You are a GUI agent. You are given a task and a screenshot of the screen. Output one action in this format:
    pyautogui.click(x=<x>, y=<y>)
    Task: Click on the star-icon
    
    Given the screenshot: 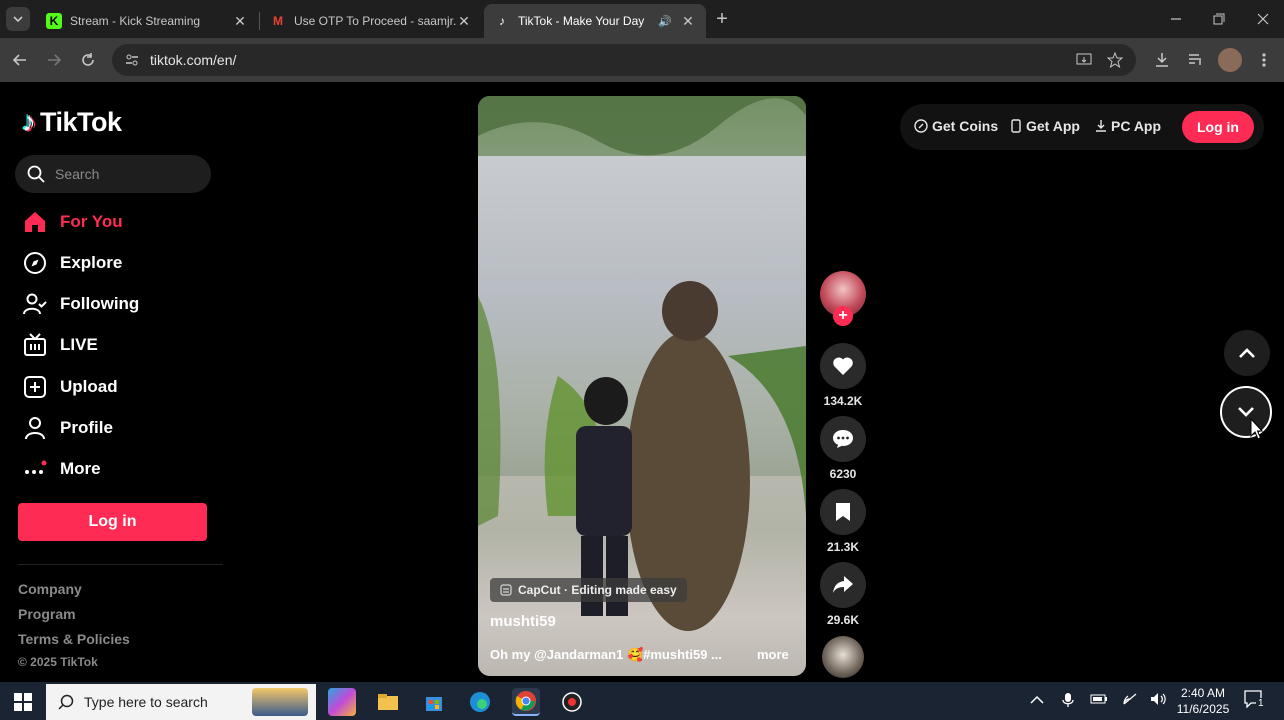 What is the action you would take?
    pyautogui.click(x=1115, y=60)
    